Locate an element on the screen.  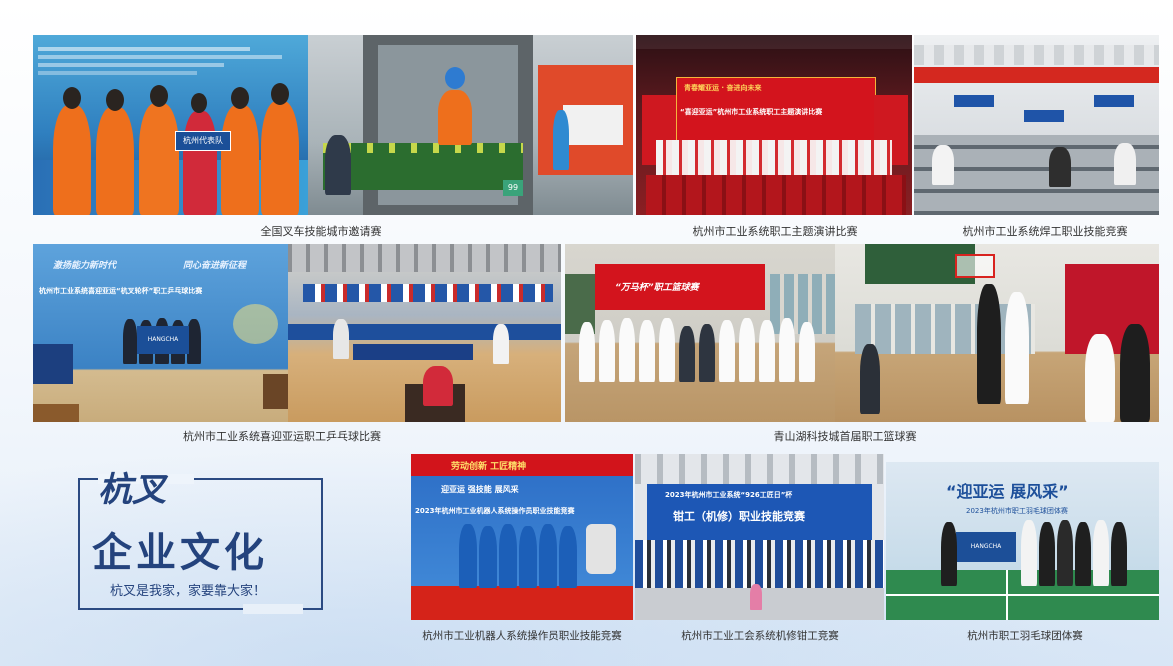
speech-banner-main: “喜迎亚运”杭州市工业系统职工主题演讲比赛 is located at coordinates (751, 112).